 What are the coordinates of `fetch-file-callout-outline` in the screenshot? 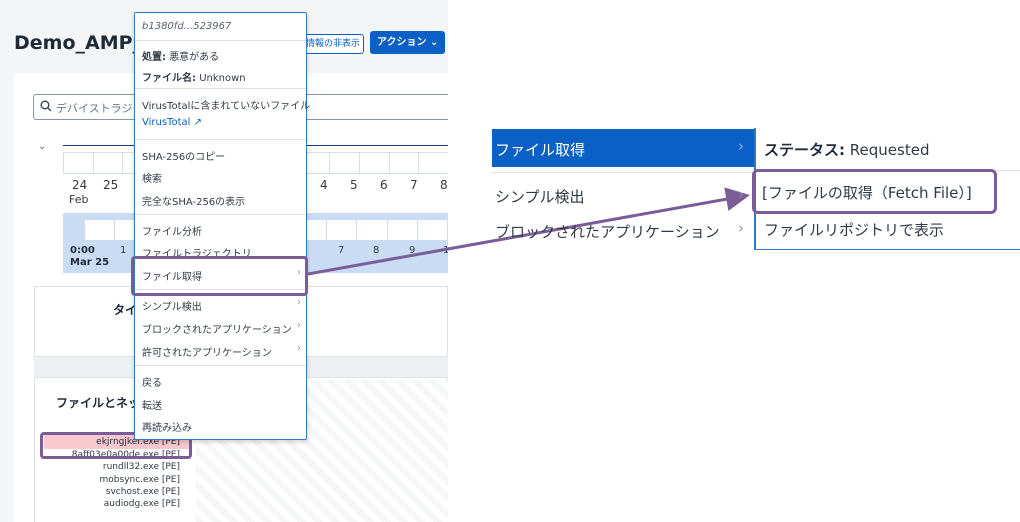 It's located at (874, 191).